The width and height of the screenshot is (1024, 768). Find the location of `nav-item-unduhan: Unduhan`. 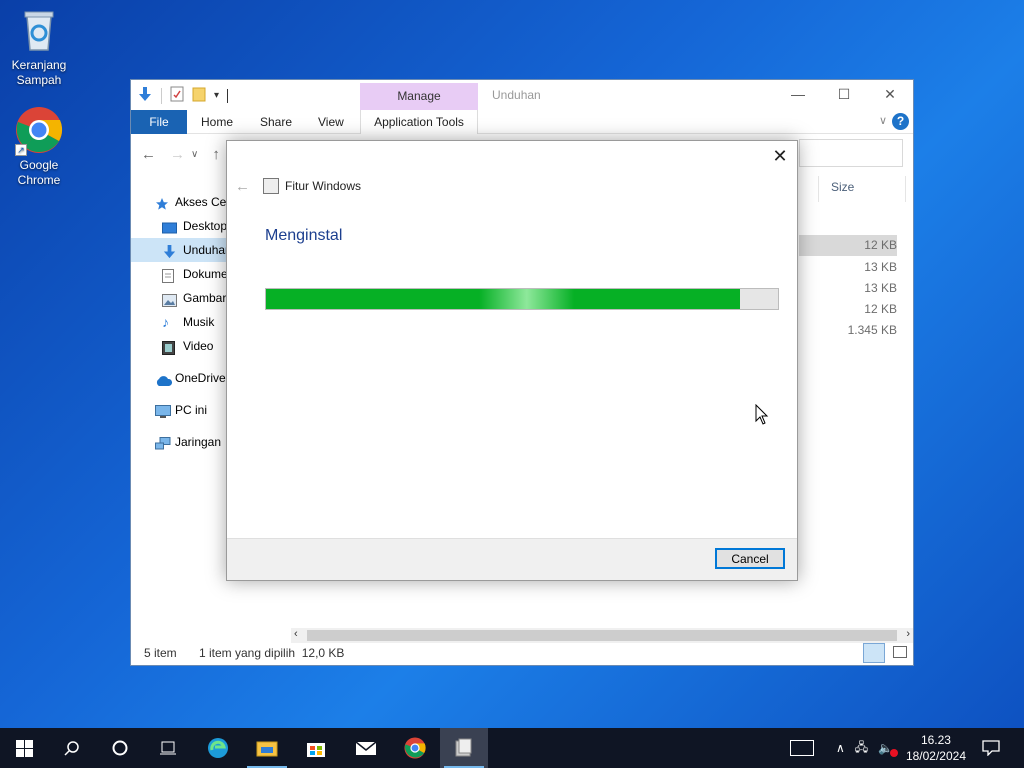

nav-item-unduhan: Unduhan is located at coordinates (186, 250).